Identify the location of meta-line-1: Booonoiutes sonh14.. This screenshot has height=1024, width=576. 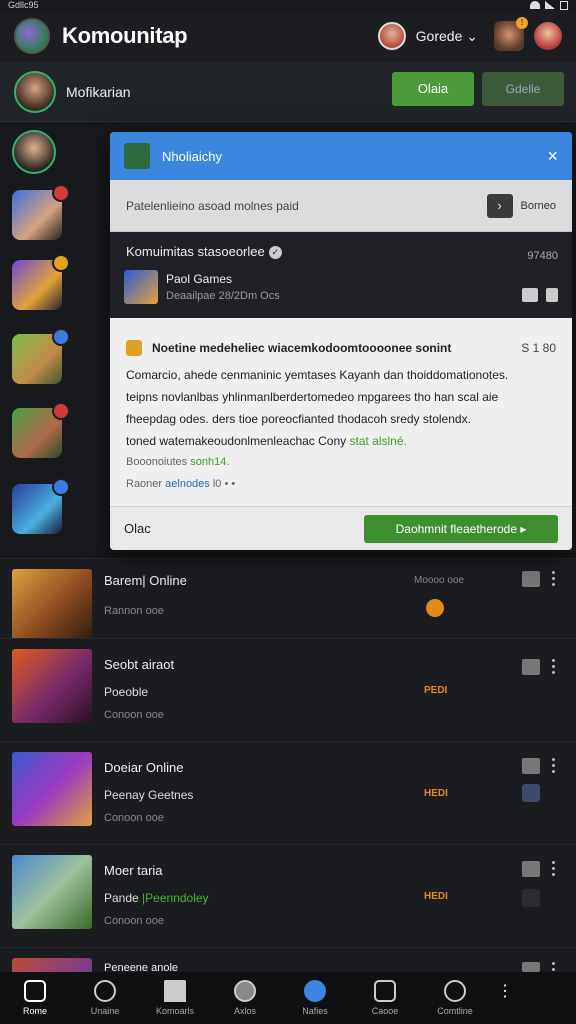
(341, 462).